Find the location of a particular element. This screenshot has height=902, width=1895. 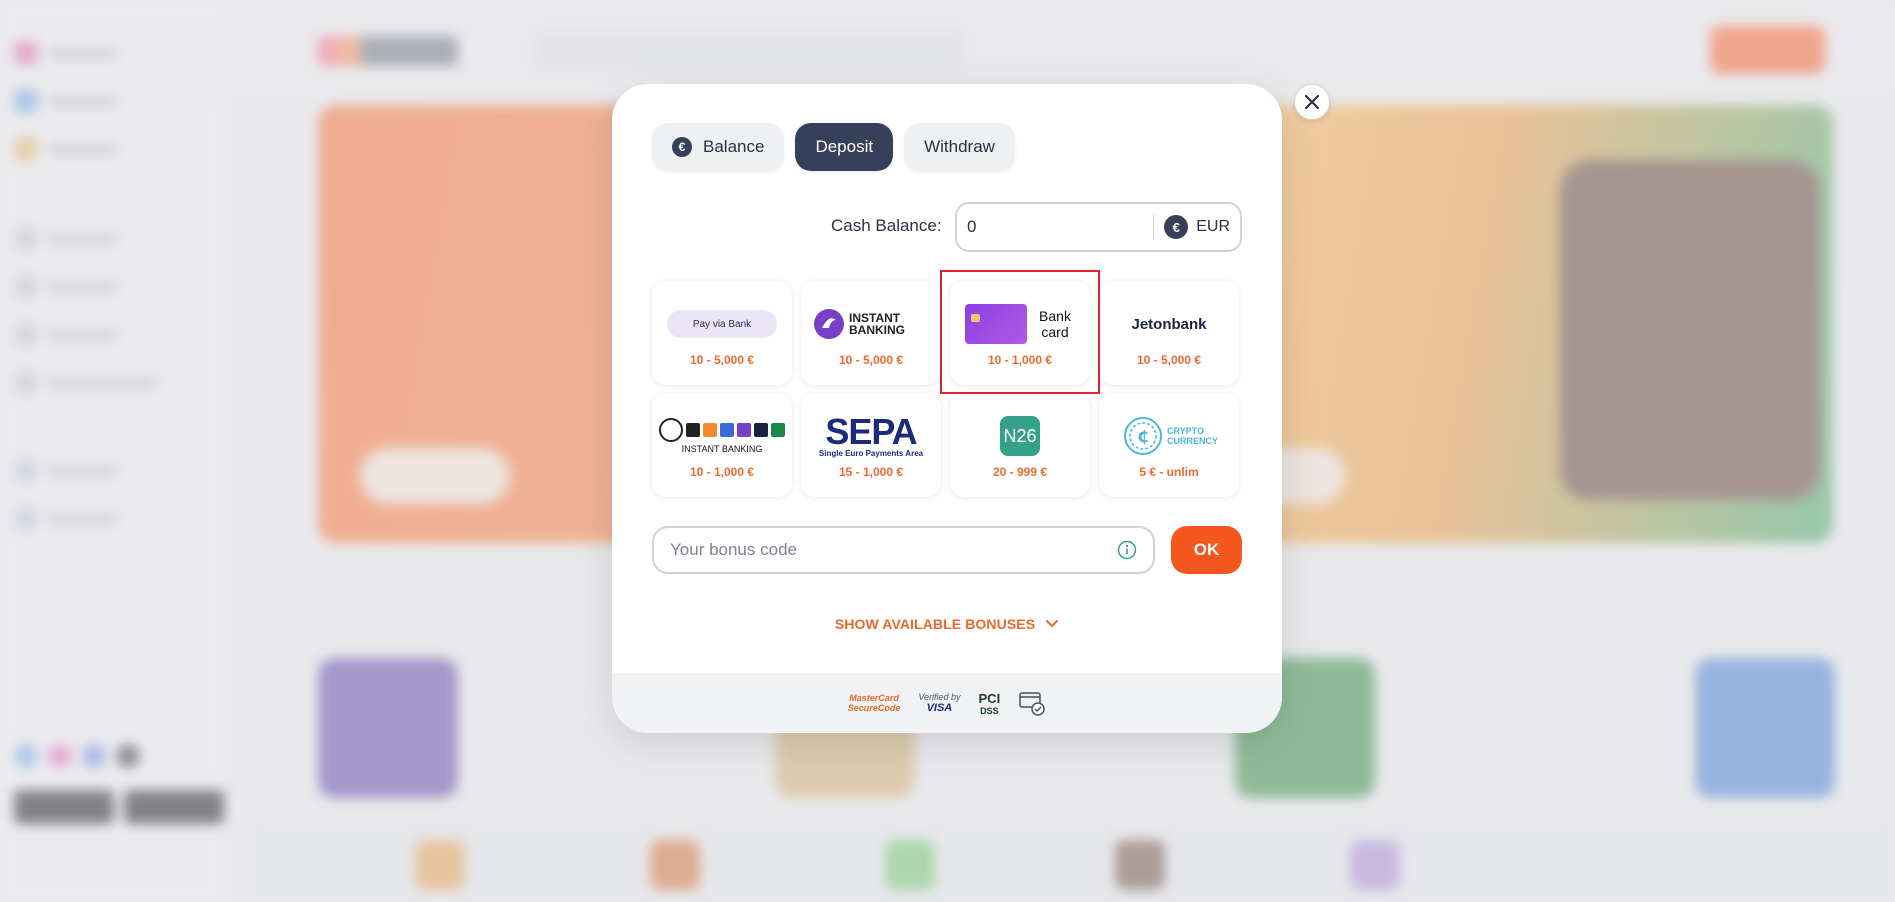

payment-method-jetonbank: Jetonbank 10 - 5,000 € is located at coordinates (1169, 333).